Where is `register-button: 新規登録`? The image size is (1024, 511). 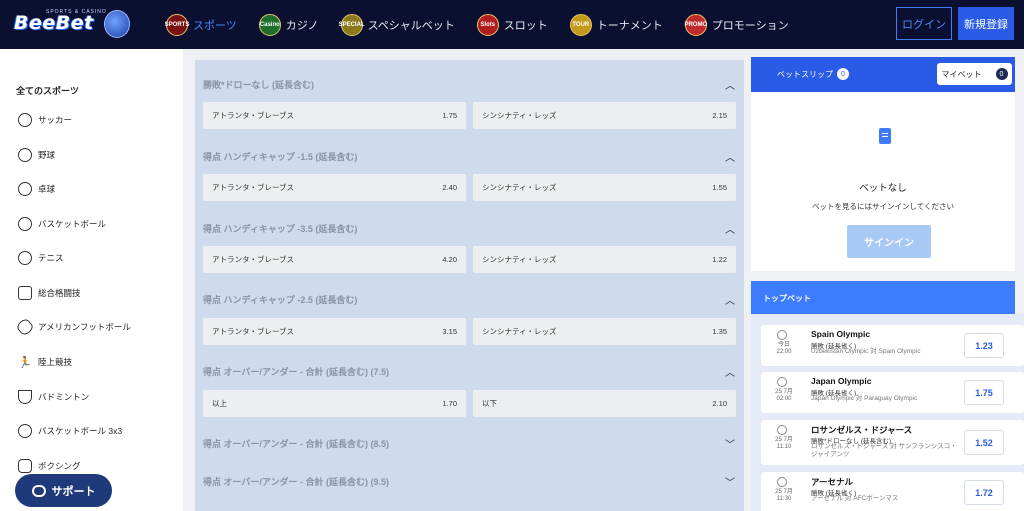 register-button: 新規登録 is located at coordinates (986, 23).